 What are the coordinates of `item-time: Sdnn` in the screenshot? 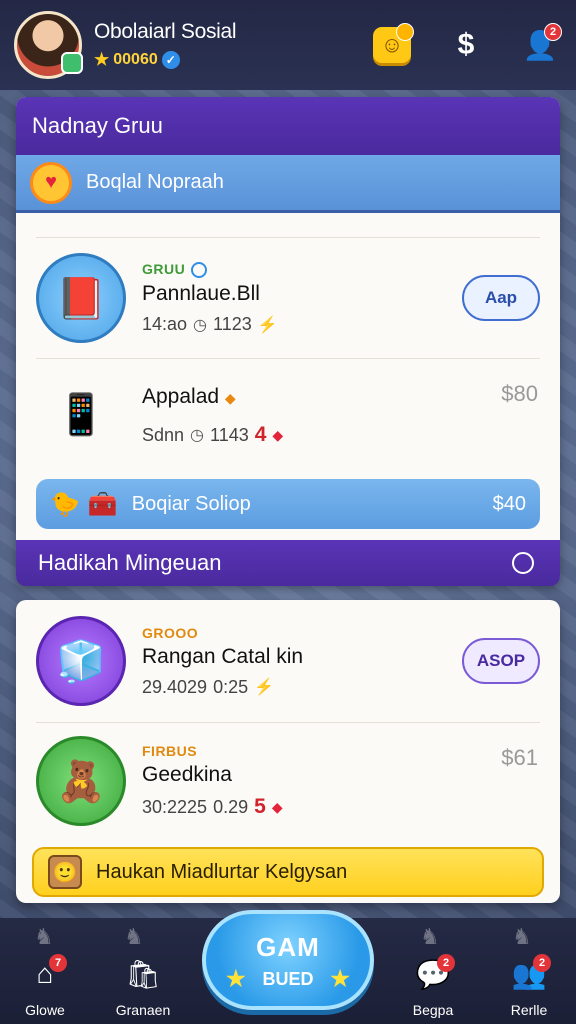 It's located at (163, 434).